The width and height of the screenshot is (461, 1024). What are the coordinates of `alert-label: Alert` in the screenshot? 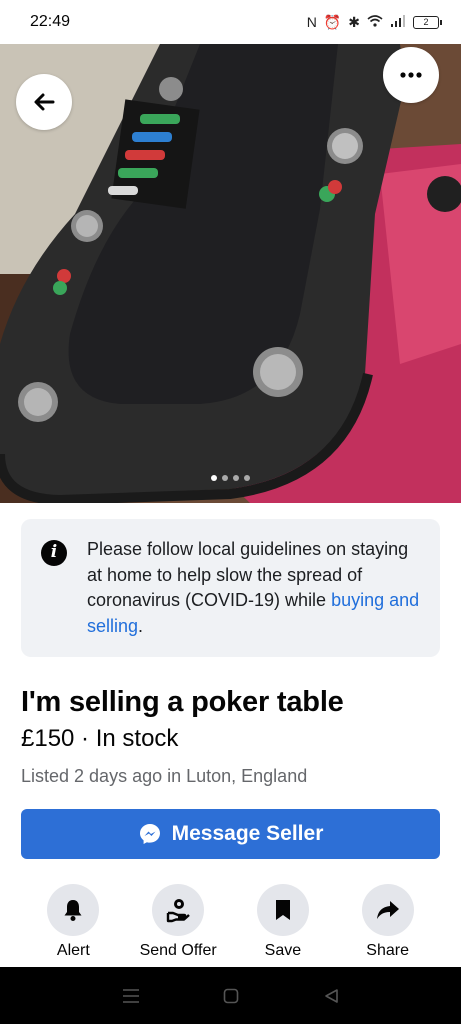 It's located at (73, 950).